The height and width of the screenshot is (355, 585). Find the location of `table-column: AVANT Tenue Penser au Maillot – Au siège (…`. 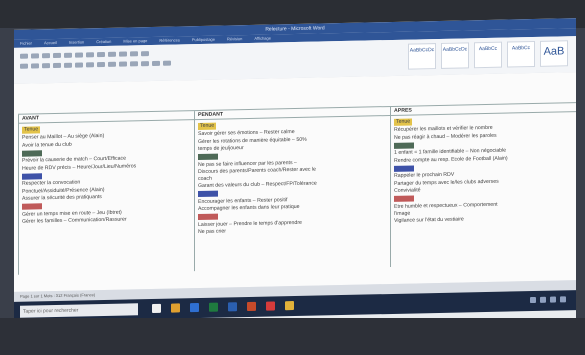

table-column: AVANT Tenue Penser au Maillot – Au siège (… is located at coordinates (106, 193).